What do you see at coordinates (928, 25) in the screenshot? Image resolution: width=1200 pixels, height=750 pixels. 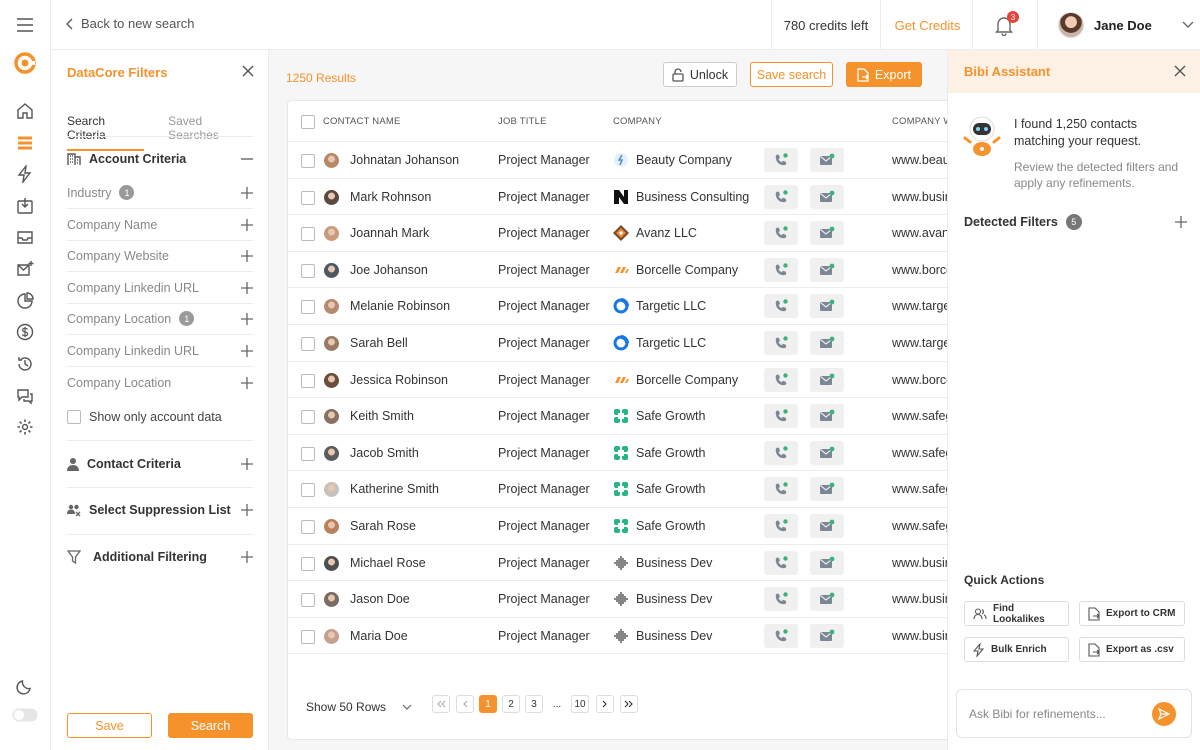 I see `get-credits-link: Get Credits` at bounding box center [928, 25].